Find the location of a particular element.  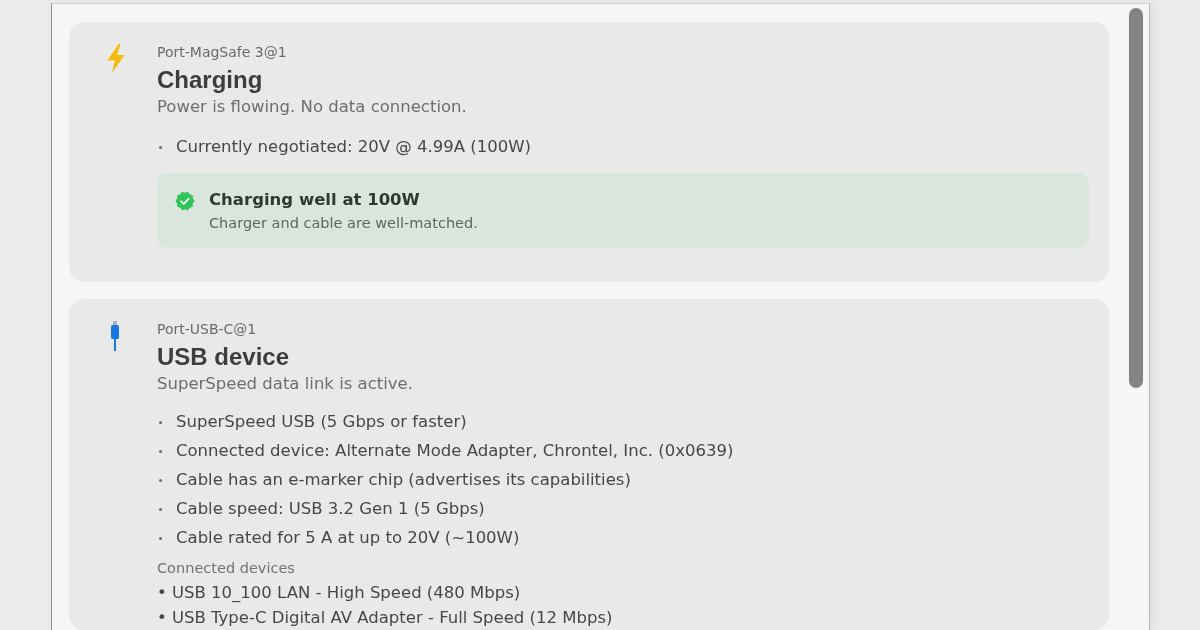

port-summary: SuperSpeed data link is active. is located at coordinates (285, 384).